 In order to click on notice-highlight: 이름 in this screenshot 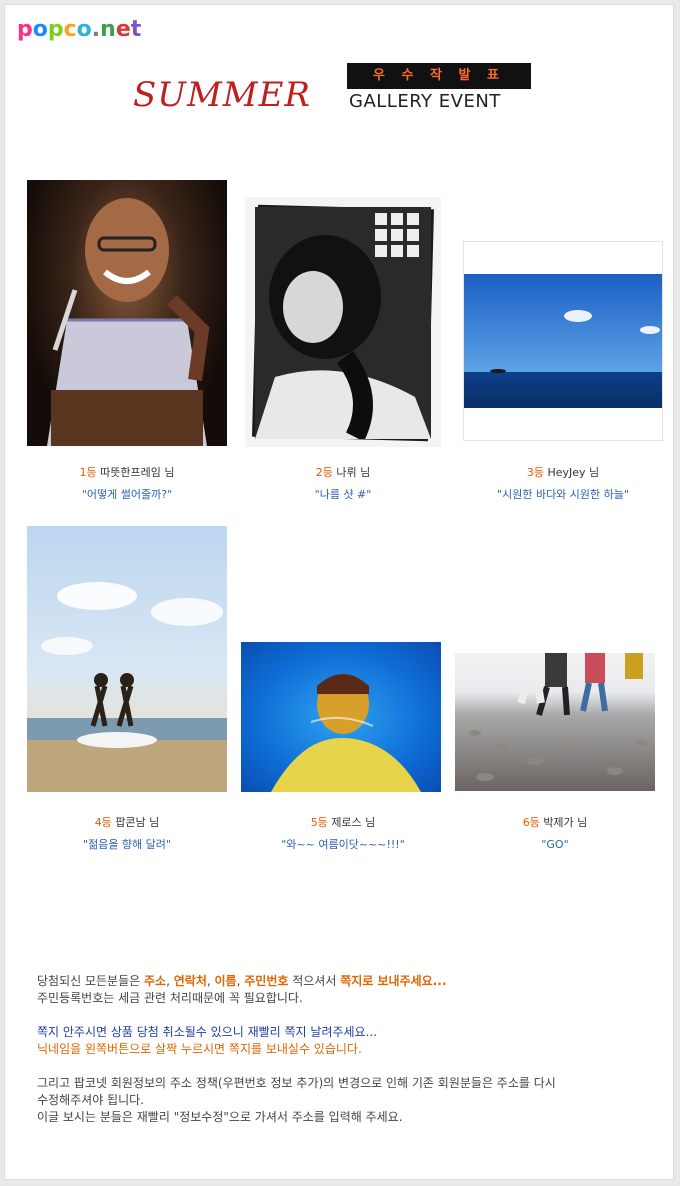, I will do `click(225, 981)`.